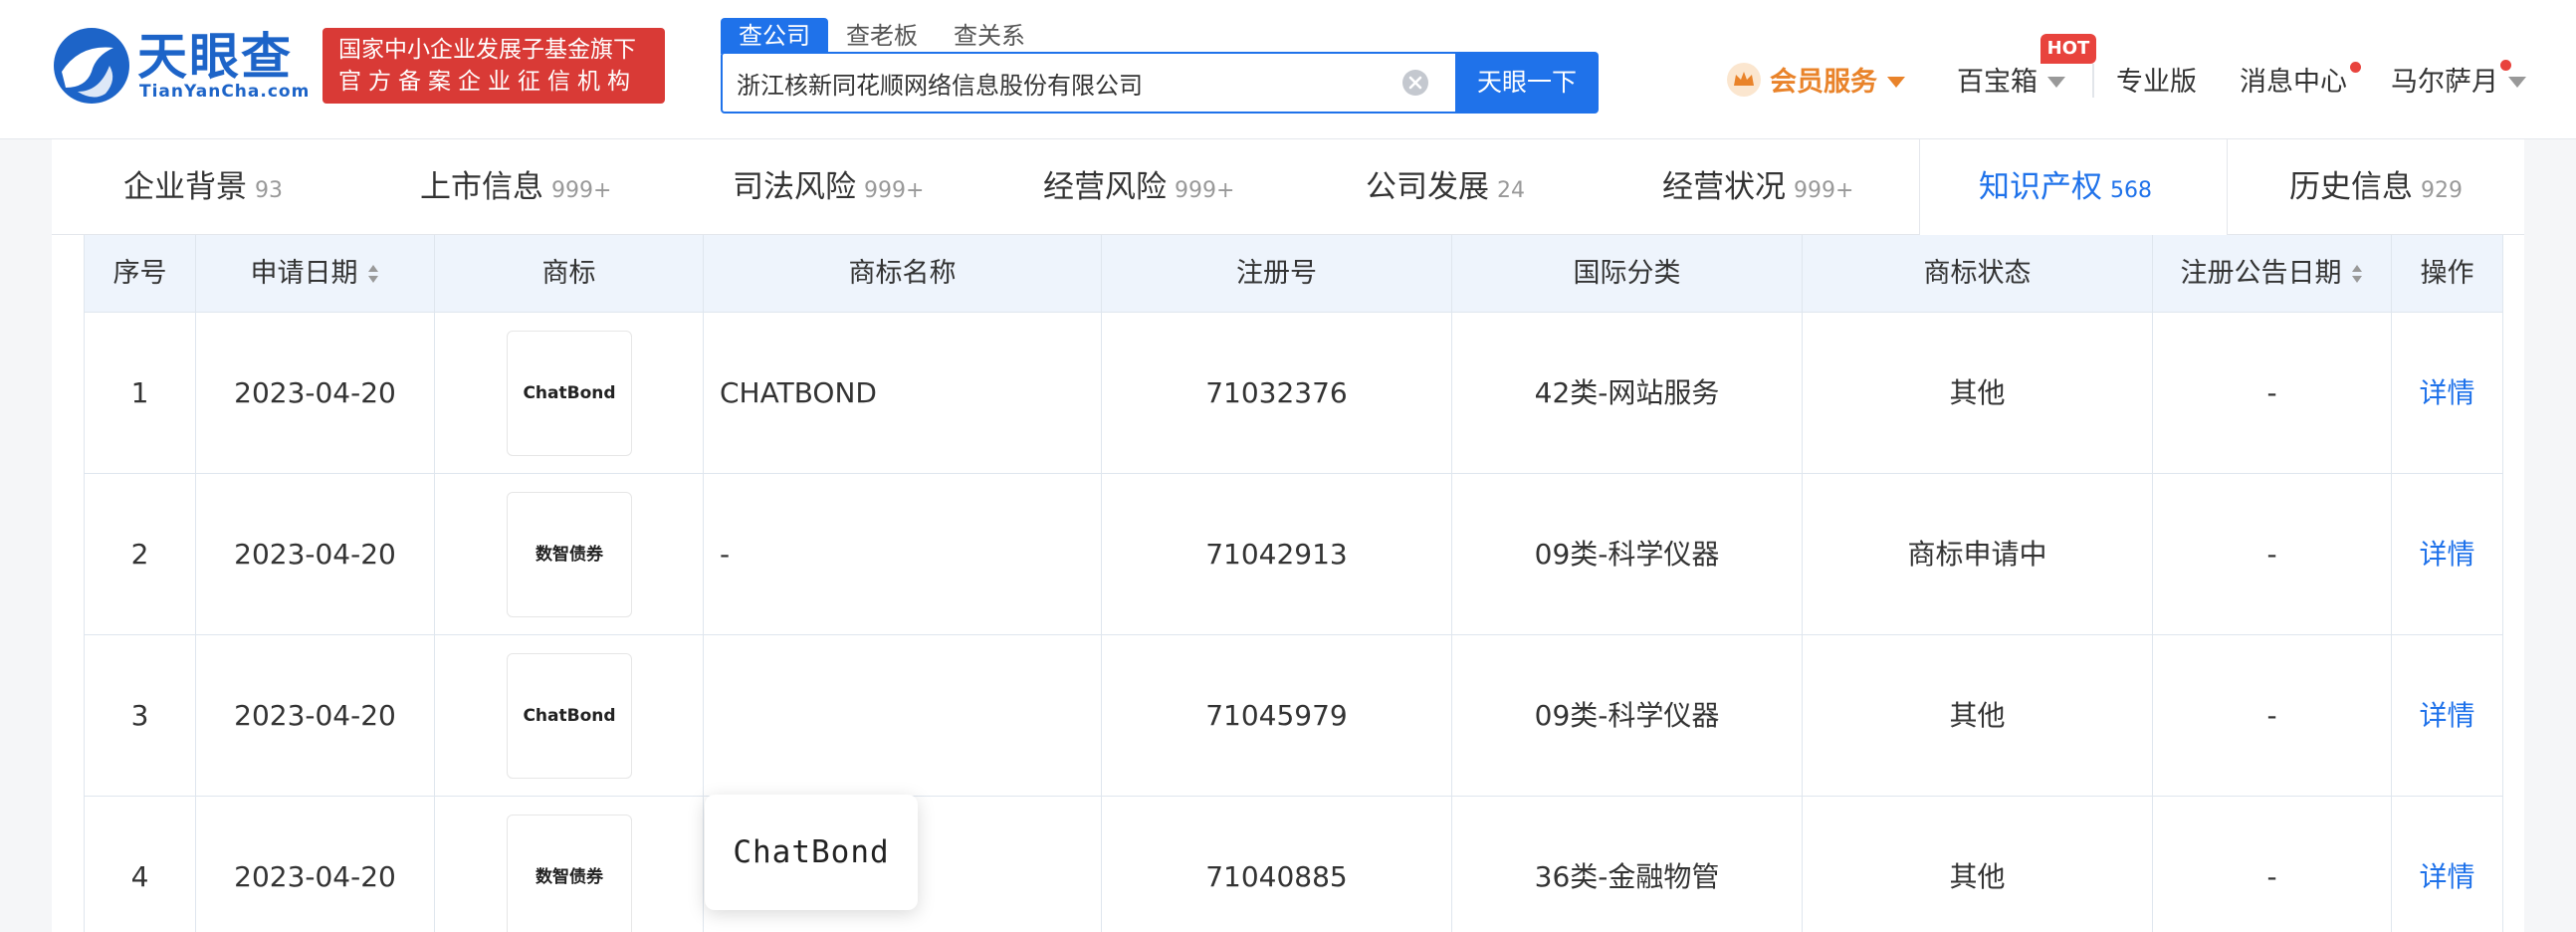 The width and height of the screenshot is (2576, 932). I want to click on search-button: 天眼一下, so click(1527, 83).